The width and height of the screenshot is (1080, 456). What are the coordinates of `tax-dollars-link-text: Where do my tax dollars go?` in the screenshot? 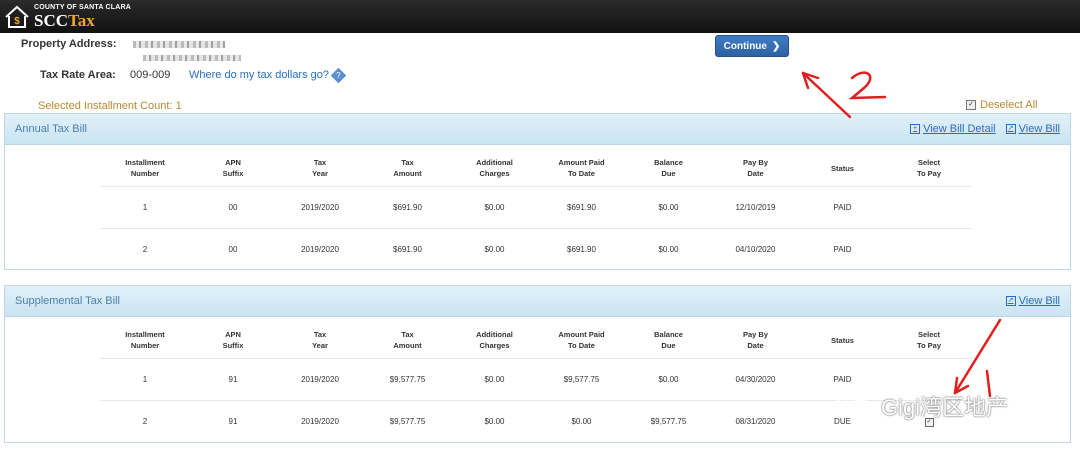 It's located at (259, 75).